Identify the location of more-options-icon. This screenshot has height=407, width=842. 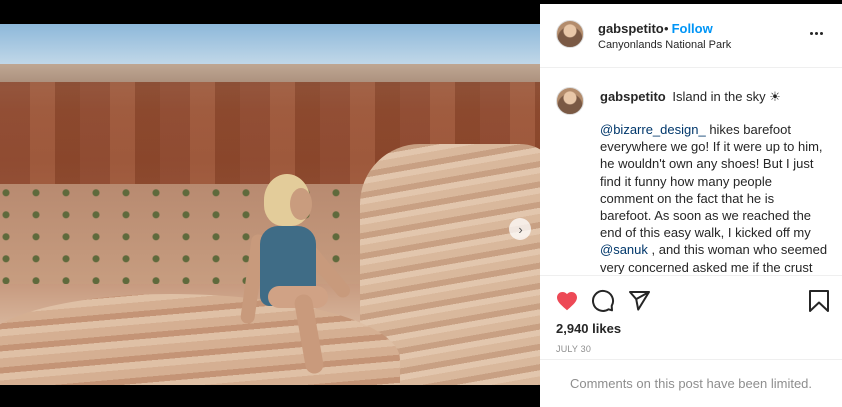
(816, 33).